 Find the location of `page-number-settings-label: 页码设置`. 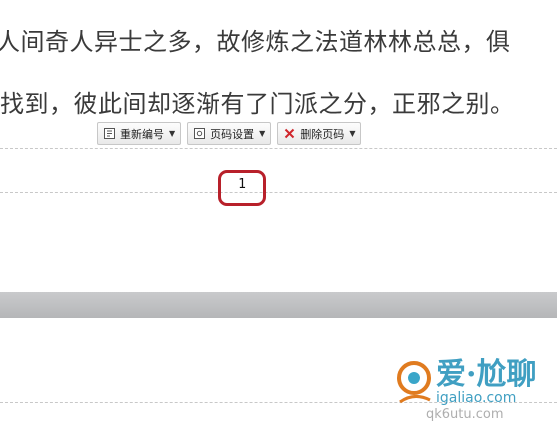

page-number-settings-label: 页码设置 is located at coordinates (232, 134).